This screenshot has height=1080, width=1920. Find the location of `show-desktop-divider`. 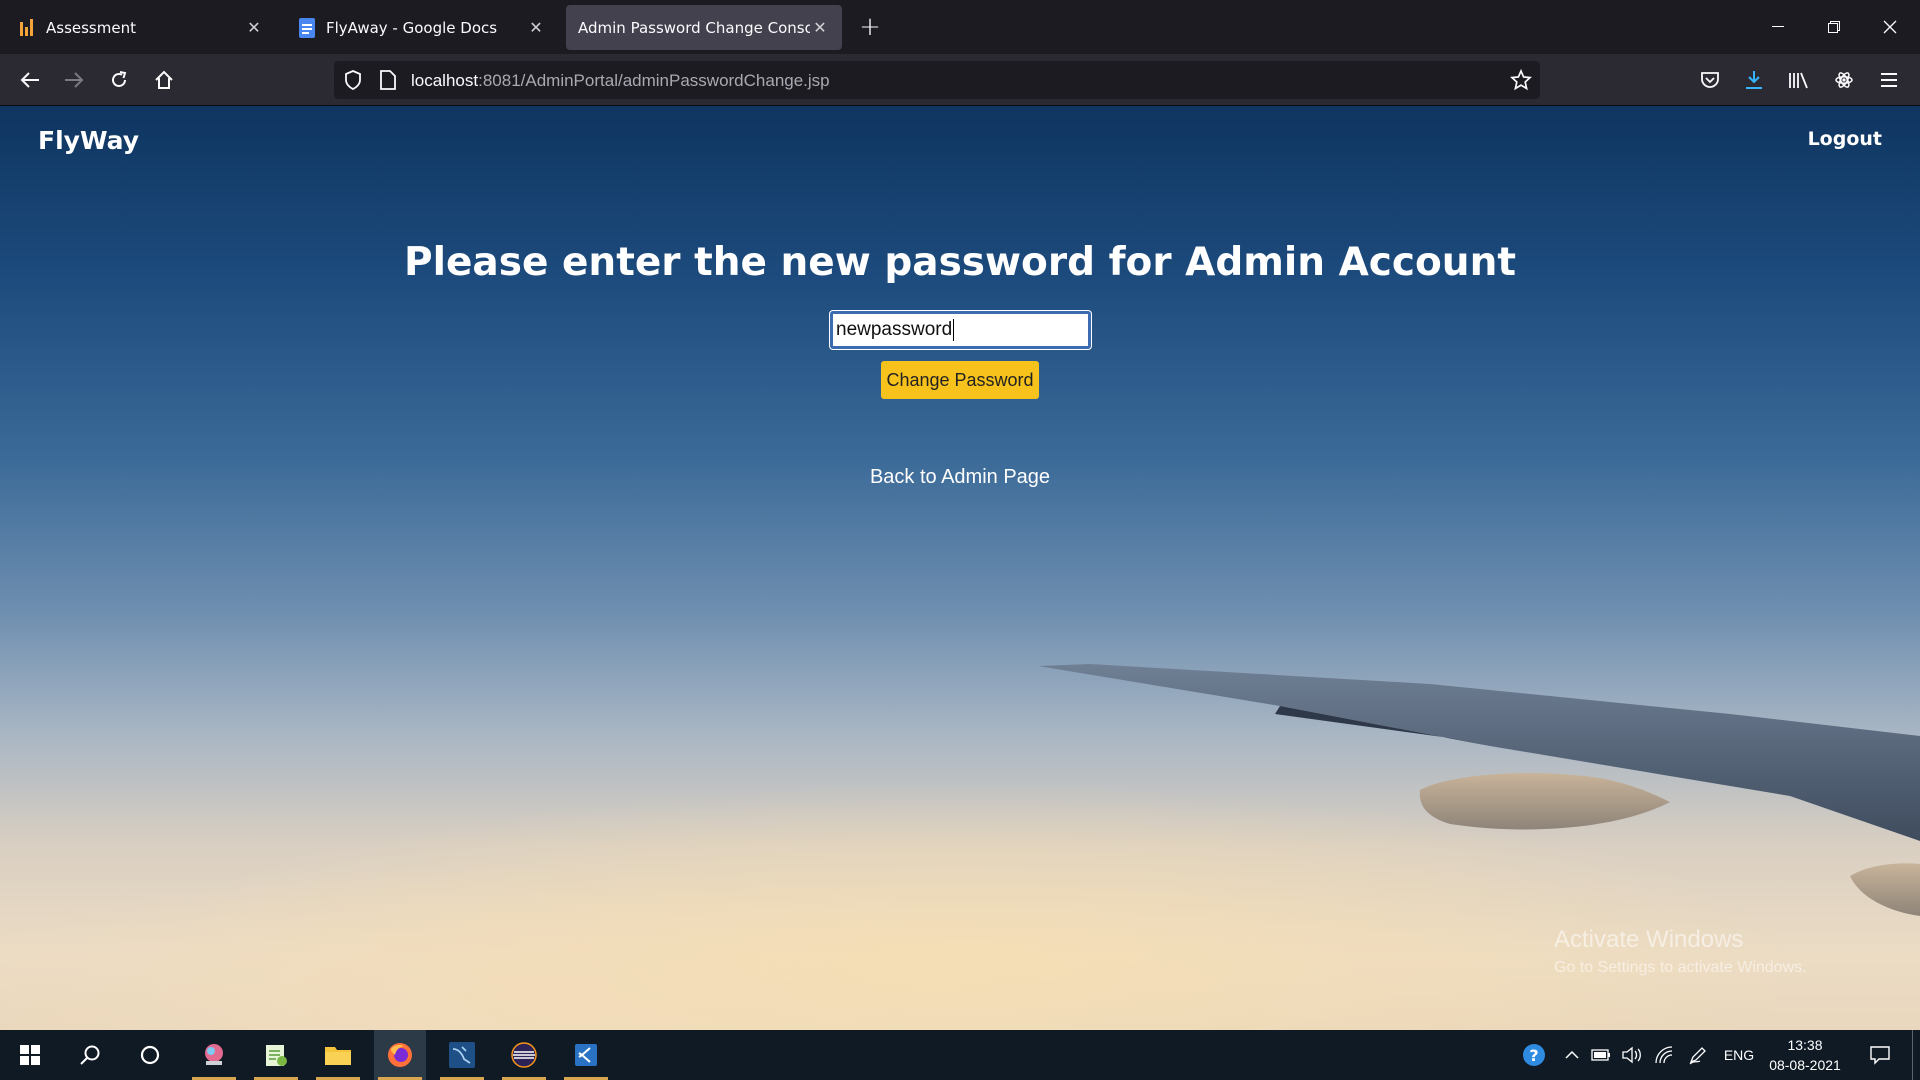

show-desktop-divider is located at coordinates (1912, 1055).